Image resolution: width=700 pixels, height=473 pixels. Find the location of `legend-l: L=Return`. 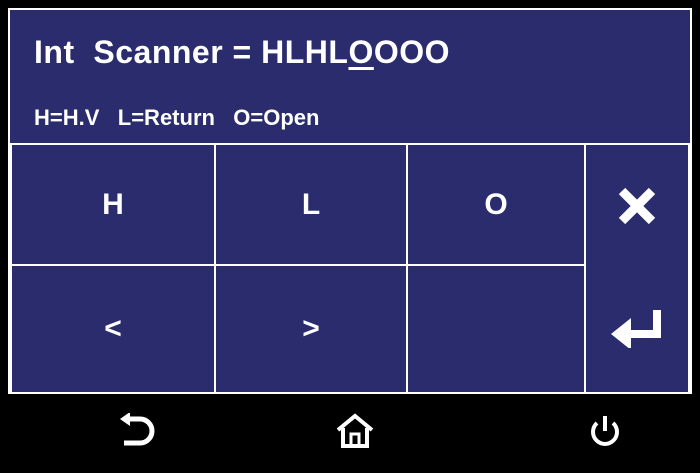

legend-l: L=Return is located at coordinates (166, 117).